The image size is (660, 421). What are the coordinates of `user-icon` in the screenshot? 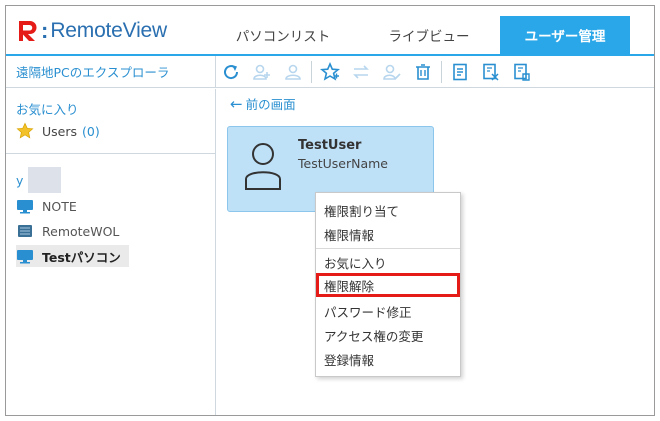 It's located at (293, 72).